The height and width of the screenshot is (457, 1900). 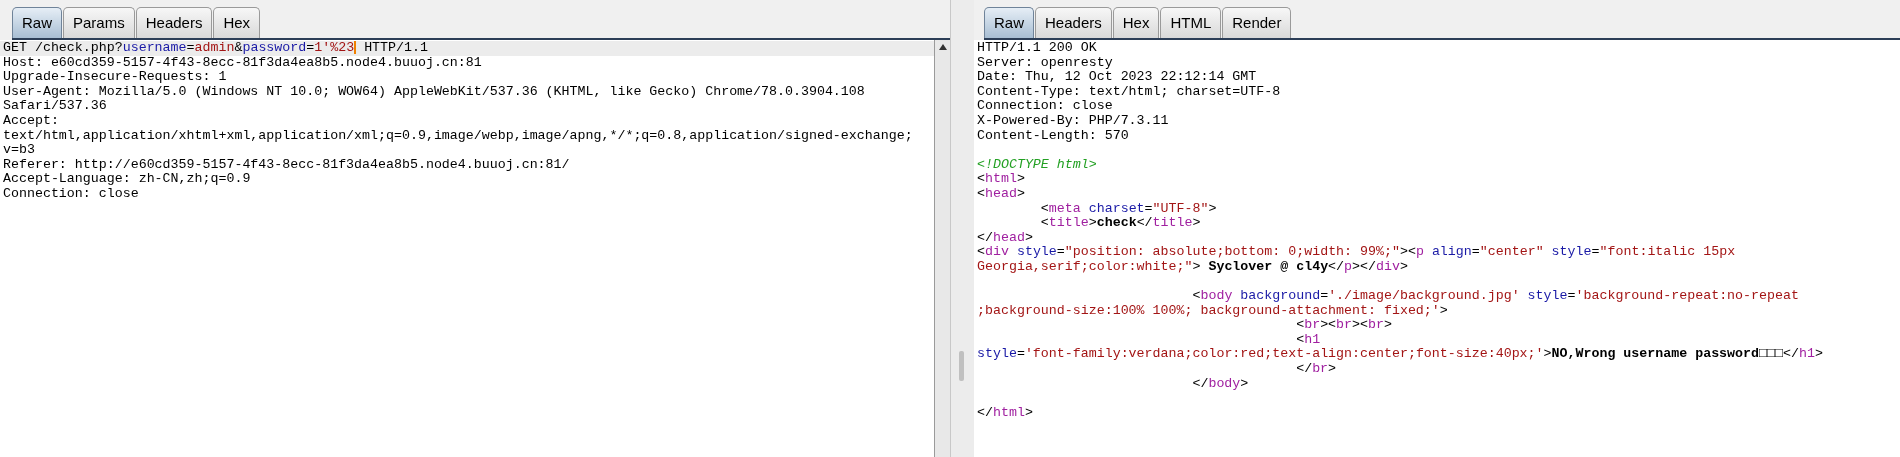 What do you see at coordinates (1400, 355) in the screenshot?
I see `code-line: style='font-family:verdana;color:red;text-align:center;font-size:40px;'>NO,Wrong username password□□□</h1>` at bounding box center [1400, 355].